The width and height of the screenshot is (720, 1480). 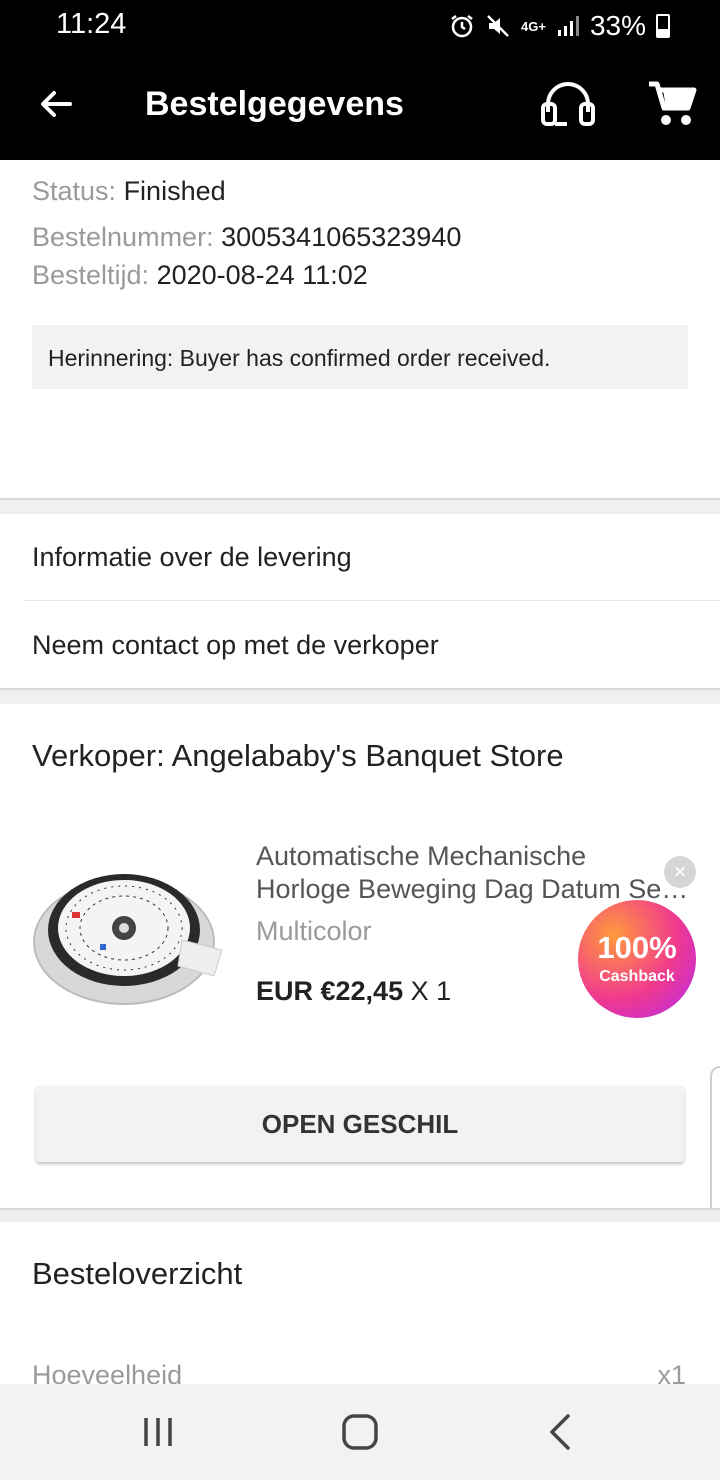 I want to click on close-icon: ×, so click(x=680, y=872).